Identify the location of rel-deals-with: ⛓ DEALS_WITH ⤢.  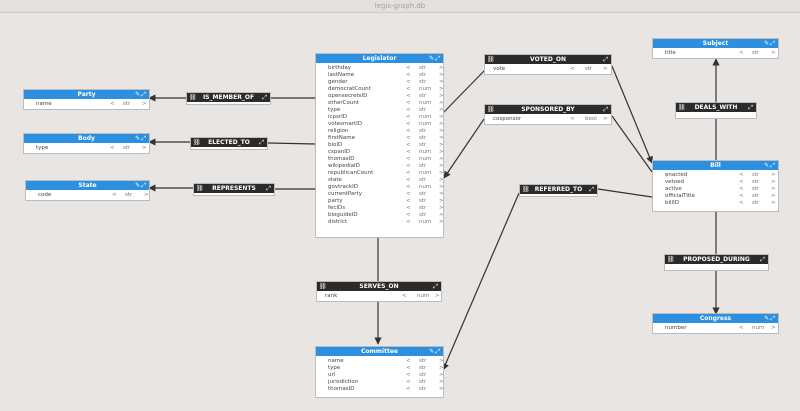
(716, 110).